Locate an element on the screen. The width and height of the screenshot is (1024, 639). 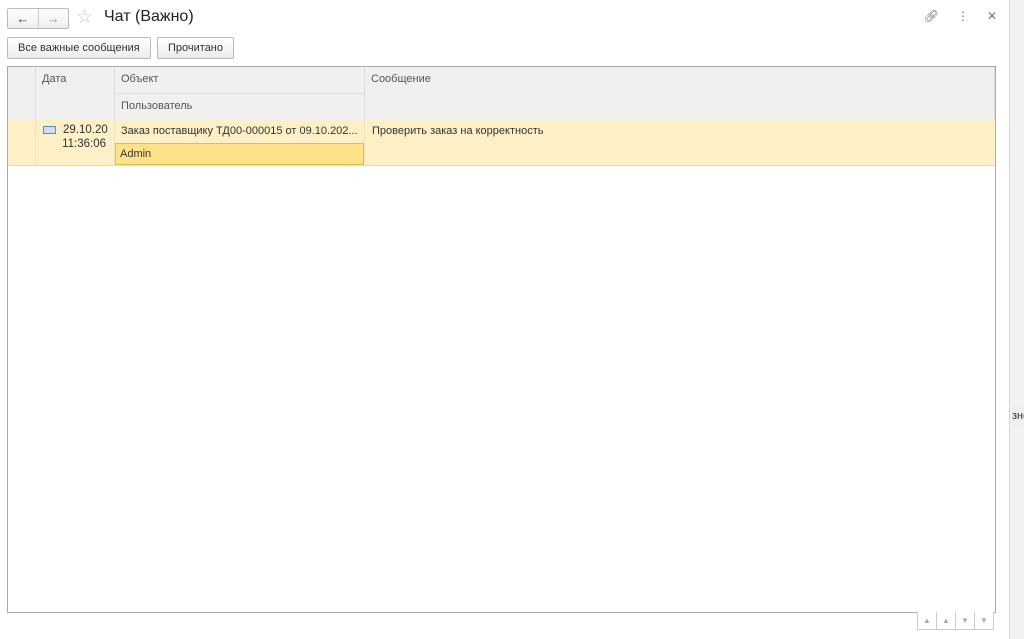
row-gutter is located at coordinates (22, 142).